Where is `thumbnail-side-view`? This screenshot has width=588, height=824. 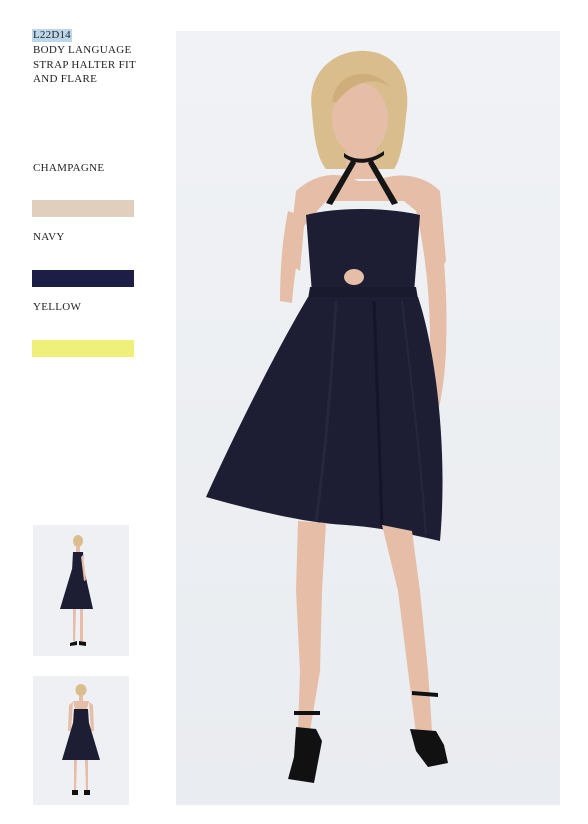
thumbnail-side-view is located at coordinates (81, 590).